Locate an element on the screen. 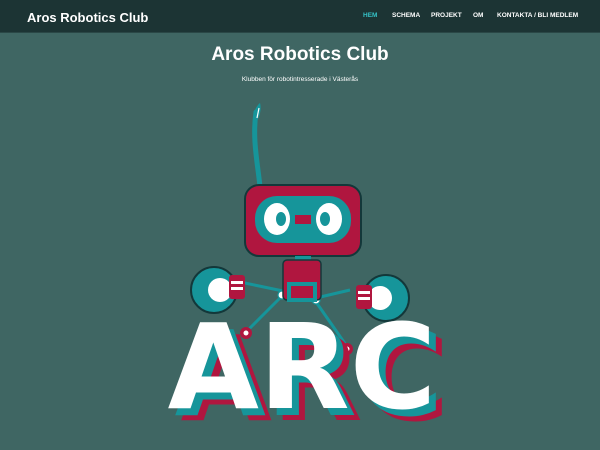 The height and width of the screenshot is (450, 600). robot-head is located at coordinates (303, 220).